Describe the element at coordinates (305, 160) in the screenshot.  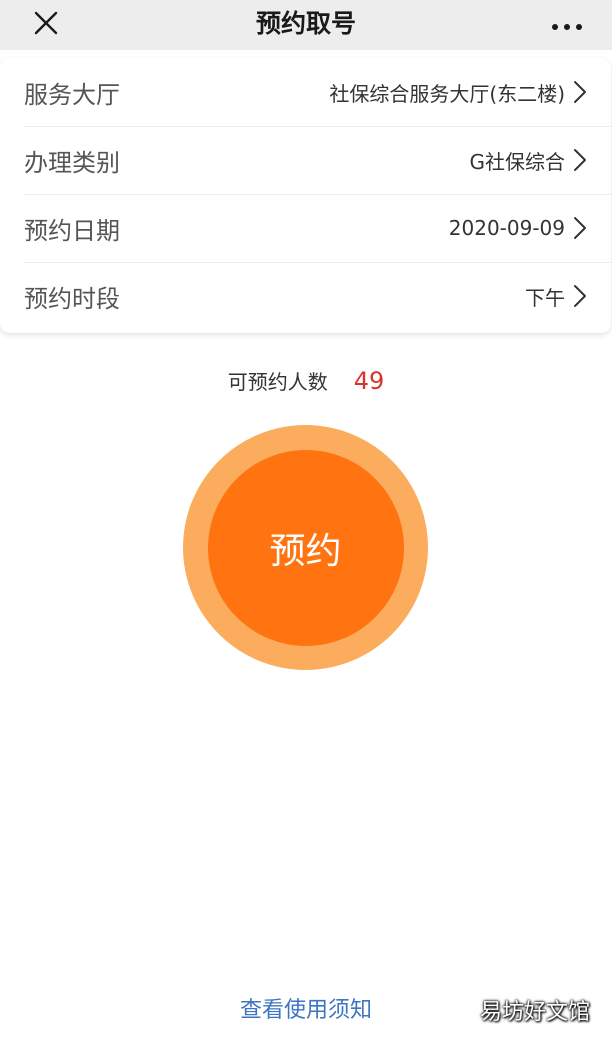
I see `row-category: 办理类别 G社保综合` at that location.